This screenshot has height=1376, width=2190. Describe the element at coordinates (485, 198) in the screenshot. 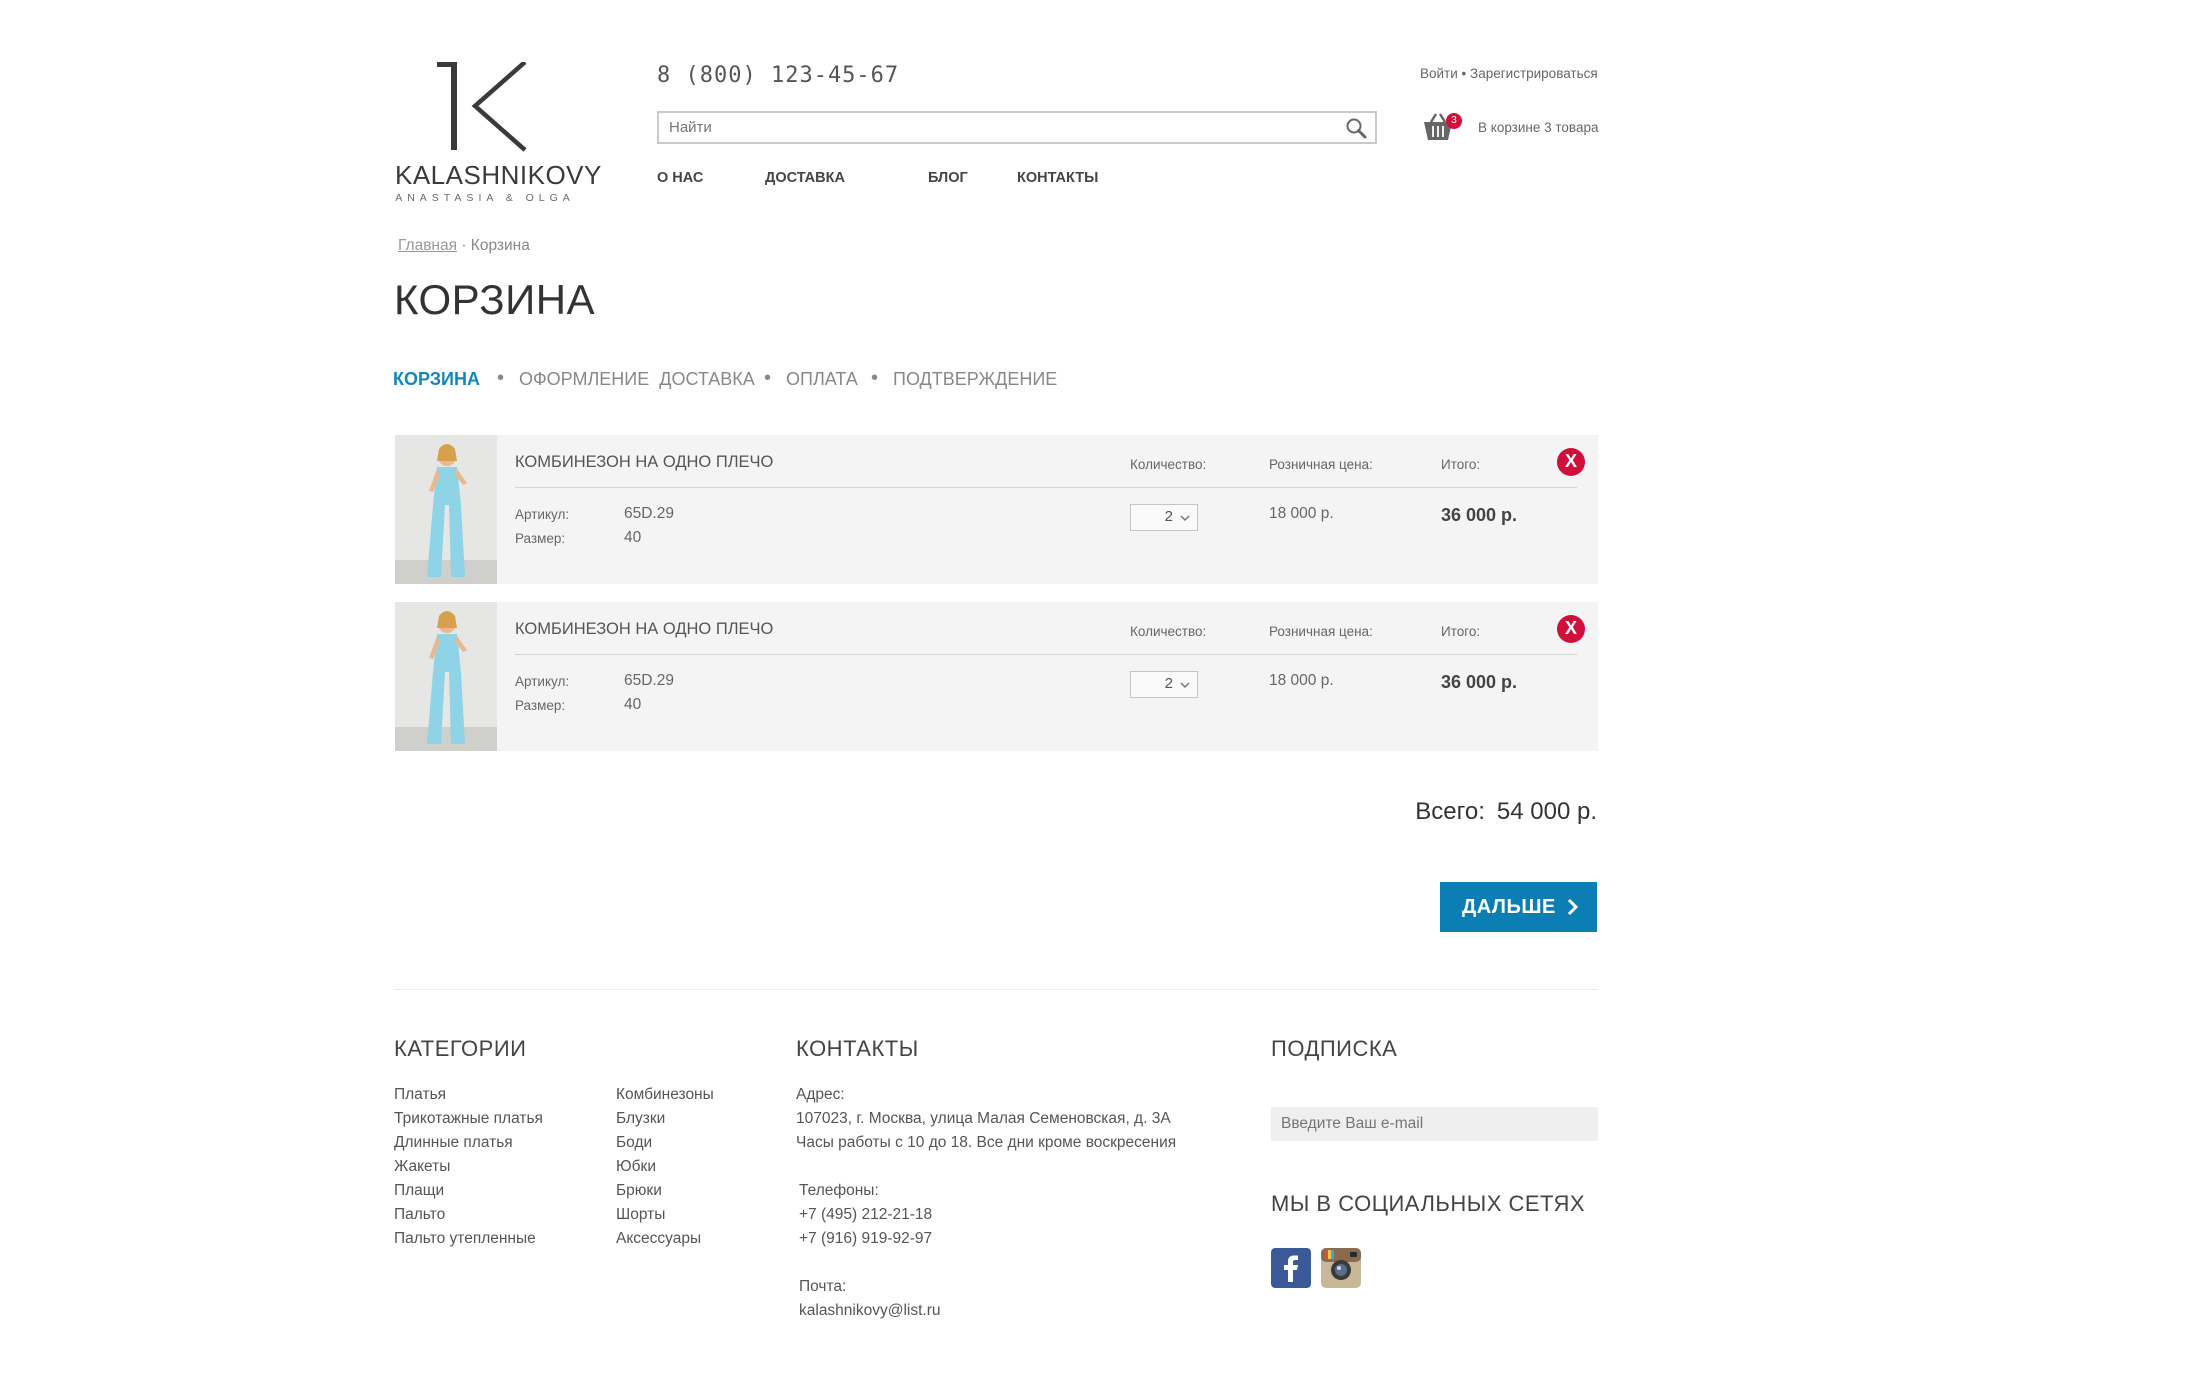

I see `logo-subtitle: ANASTASIA & OLGA` at that location.